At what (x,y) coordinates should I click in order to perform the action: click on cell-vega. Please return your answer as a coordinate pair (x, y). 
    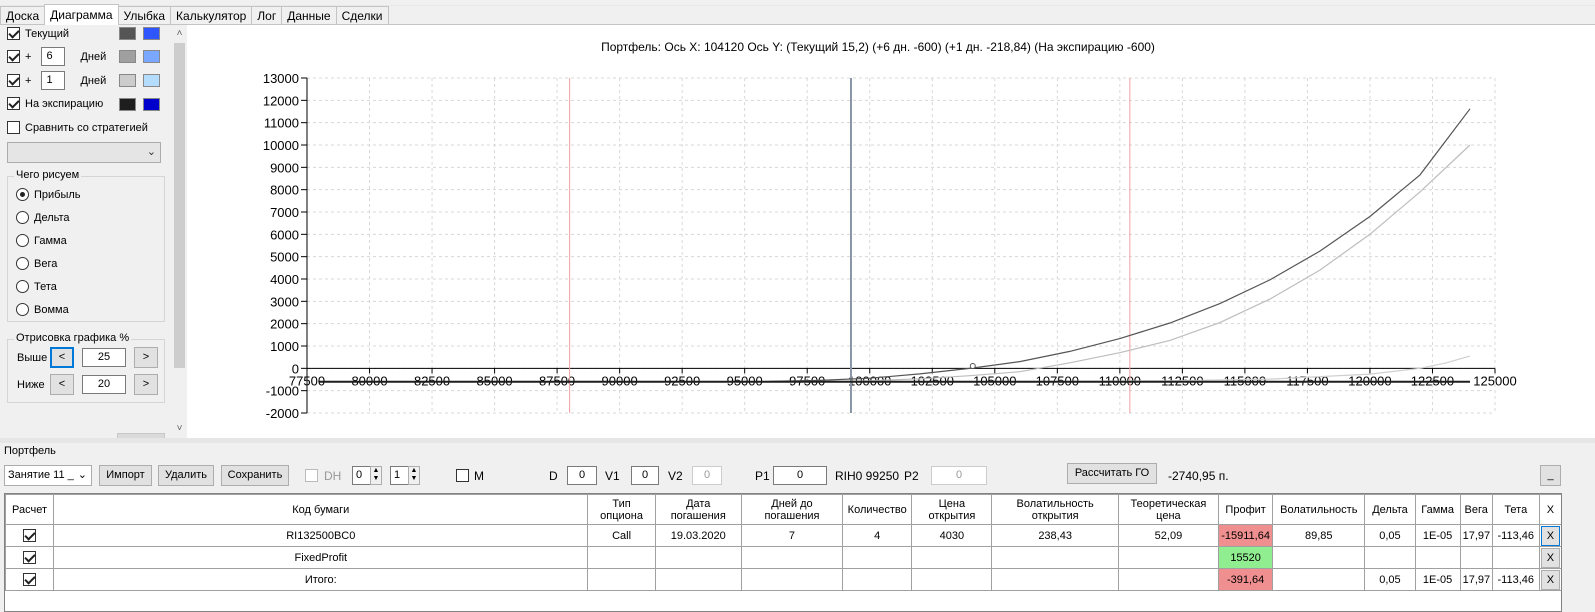
    Looking at the image, I should click on (1476, 557).